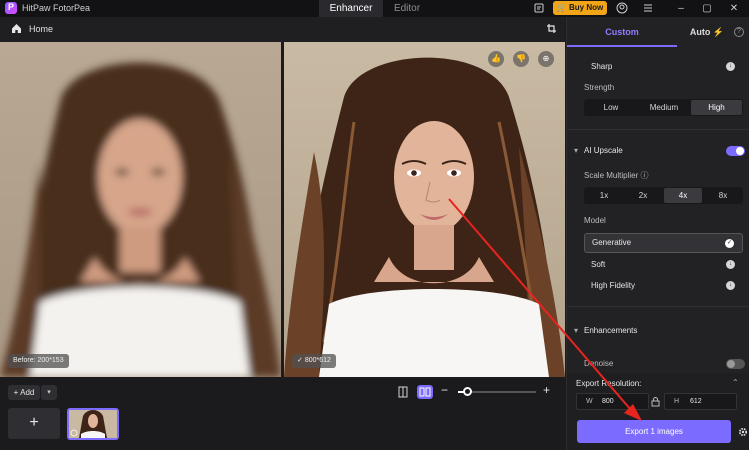 The width and height of the screenshot is (749, 450). I want to click on zoom-slider-handle, so click(467, 391).